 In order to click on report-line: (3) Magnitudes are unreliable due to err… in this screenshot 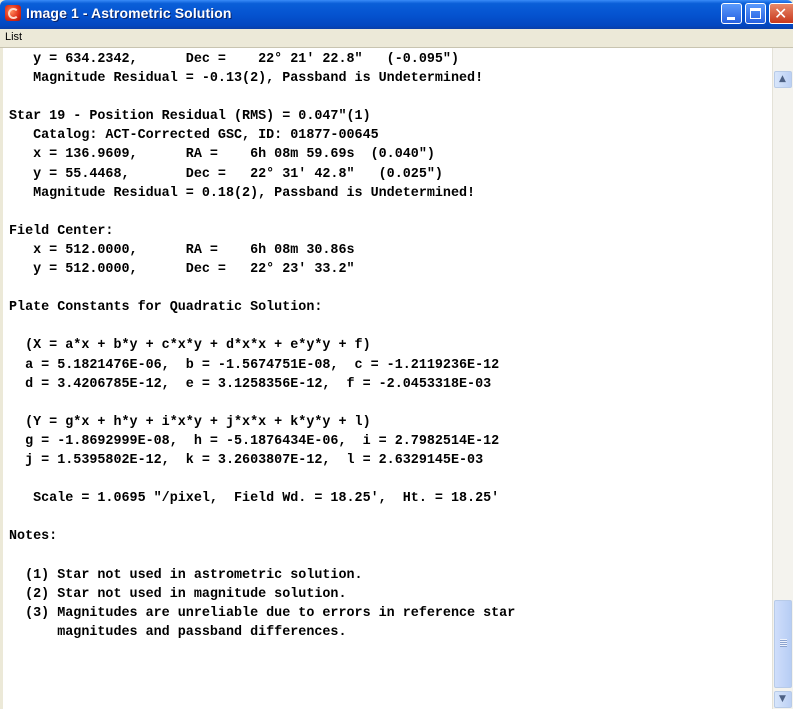, I will do `click(262, 613)`.